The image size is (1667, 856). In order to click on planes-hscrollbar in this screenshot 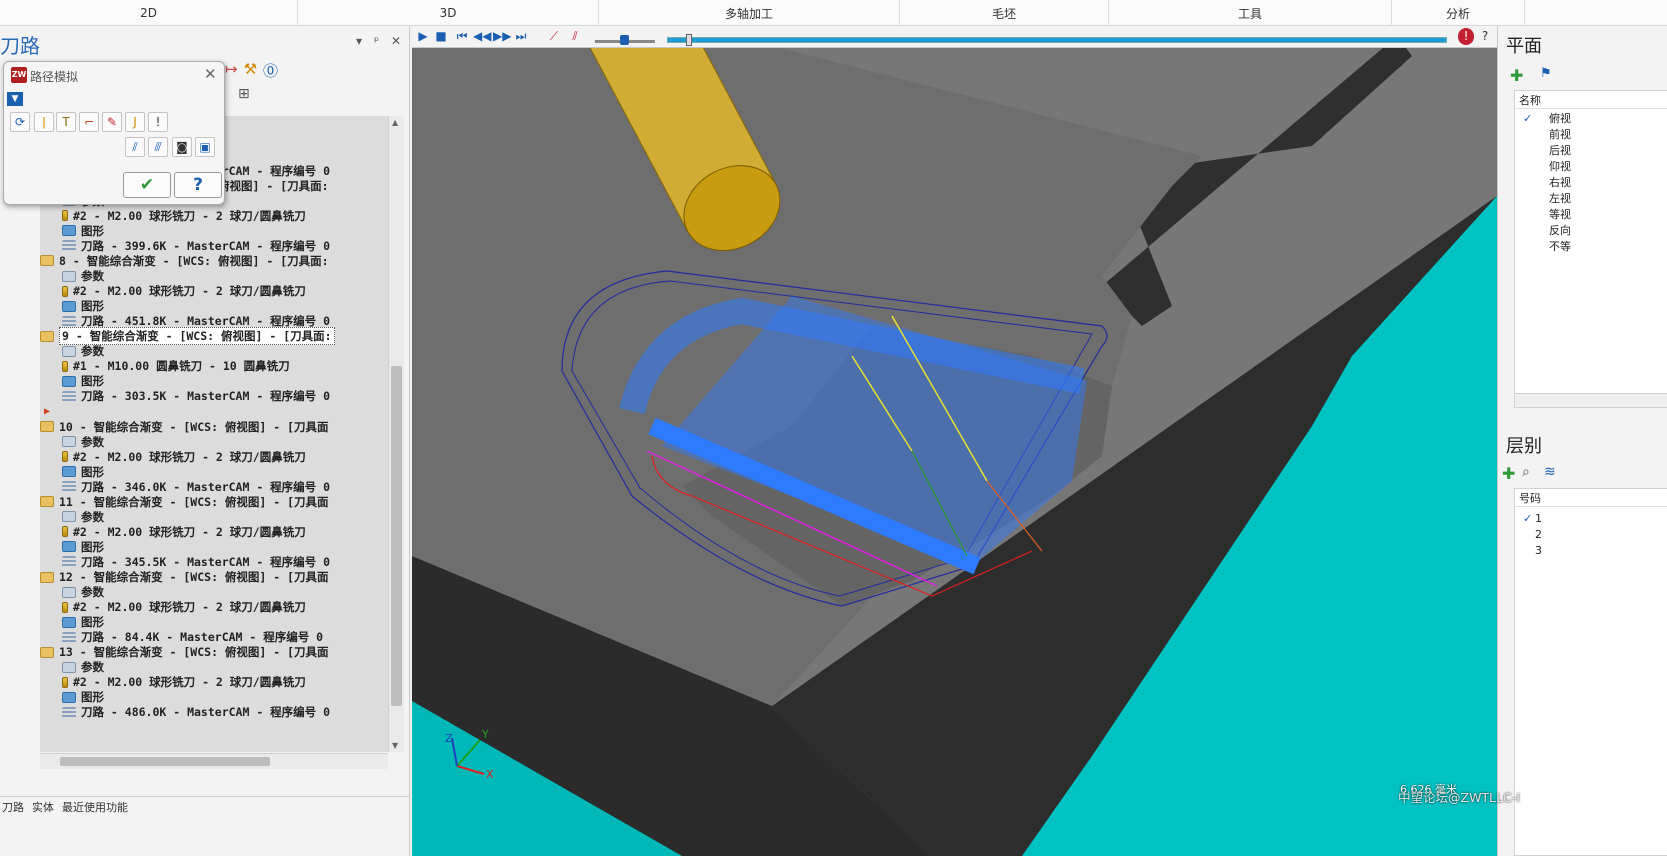, I will do `click(1591, 400)`.